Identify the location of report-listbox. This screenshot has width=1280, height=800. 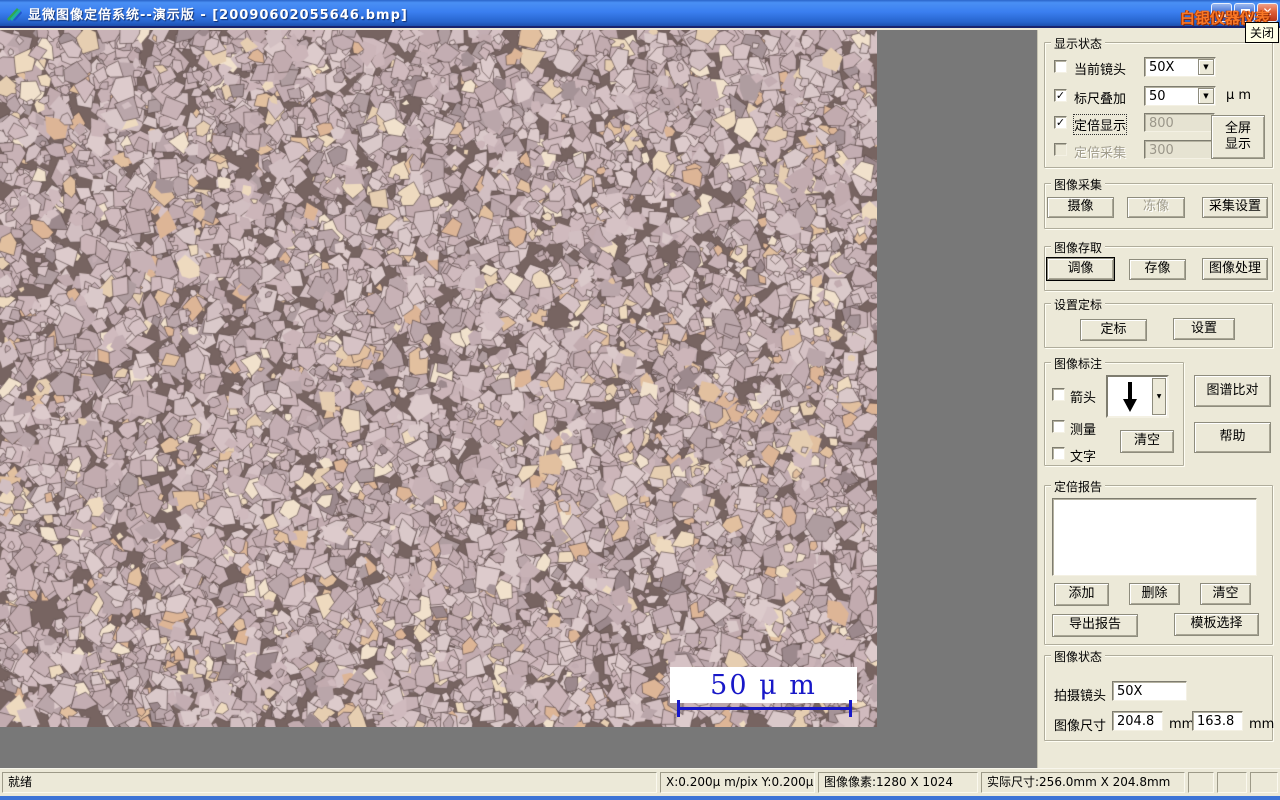
(1154, 537).